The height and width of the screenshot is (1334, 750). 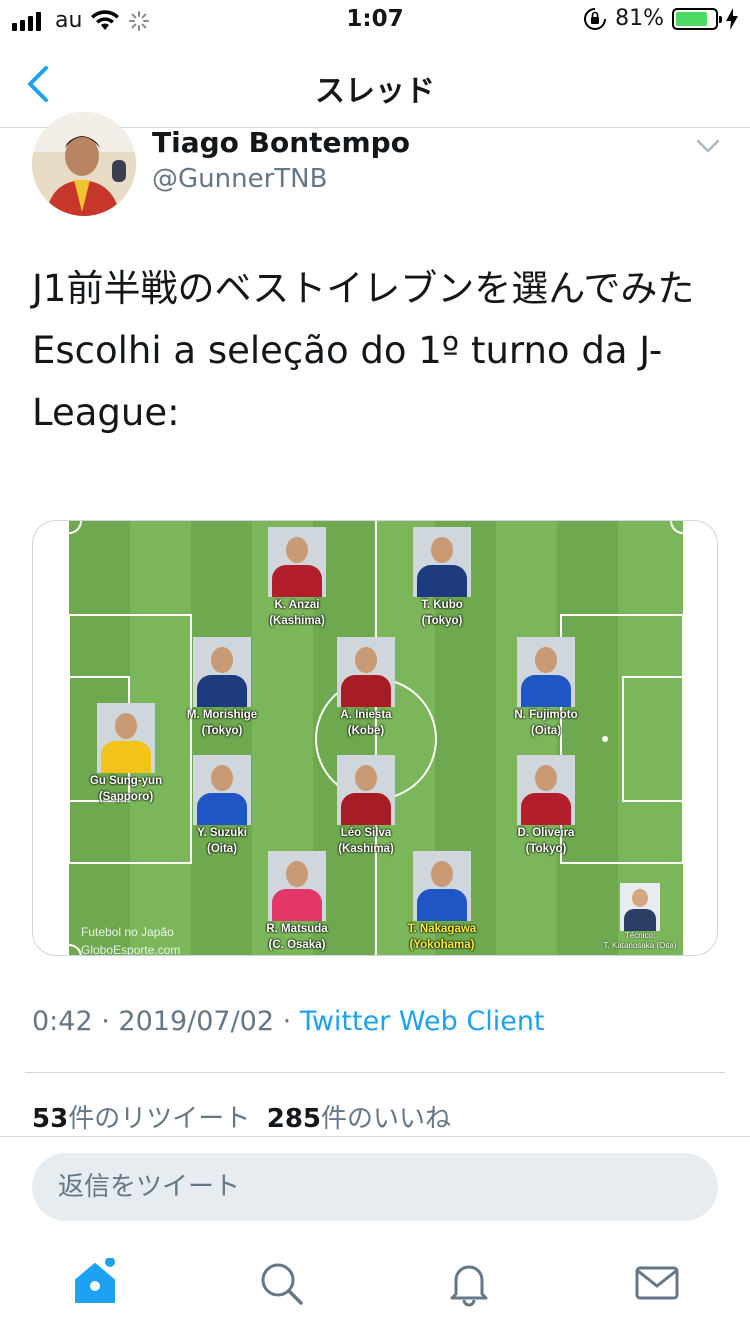 What do you see at coordinates (62, 1021) in the screenshot?
I see `tweet-time: 0:42` at bounding box center [62, 1021].